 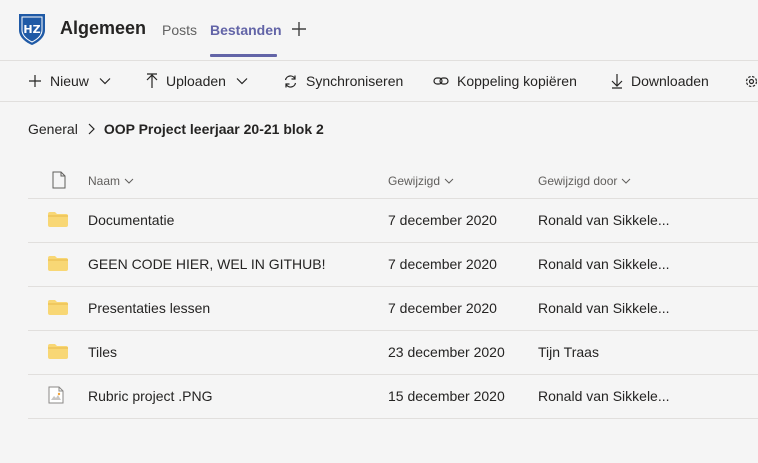 I want to click on sync-button: Synchroniseren, so click(x=343, y=81).